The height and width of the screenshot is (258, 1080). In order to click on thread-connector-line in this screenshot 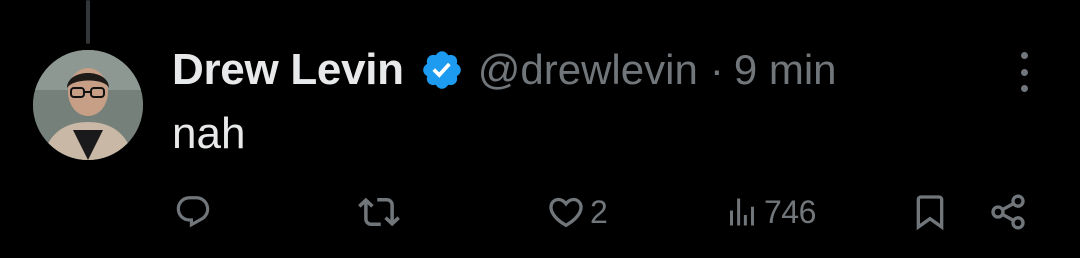, I will do `click(88, 22)`.